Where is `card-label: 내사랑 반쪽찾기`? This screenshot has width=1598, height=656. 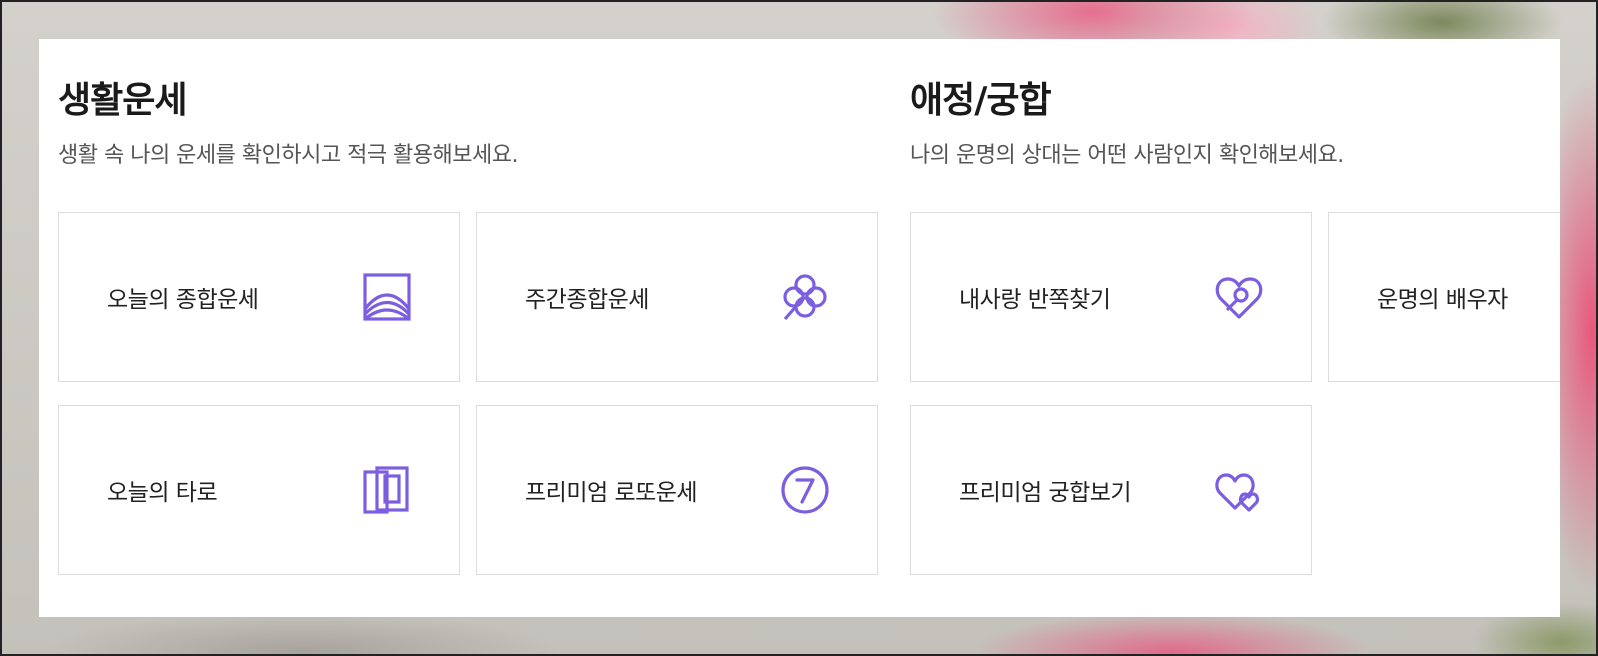 card-label: 내사랑 반쪽찾기 is located at coordinates (1035, 300).